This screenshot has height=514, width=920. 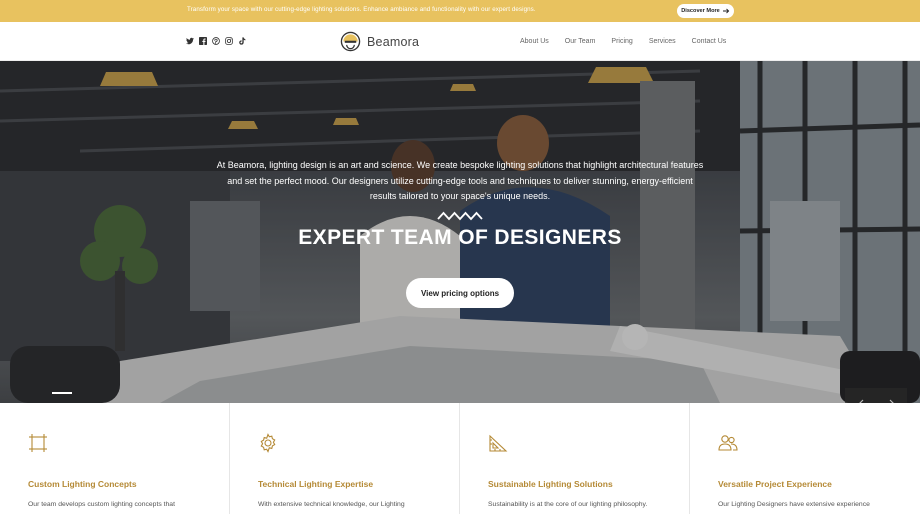 I want to click on discover-more-button: Discover More, so click(x=705, y=11).